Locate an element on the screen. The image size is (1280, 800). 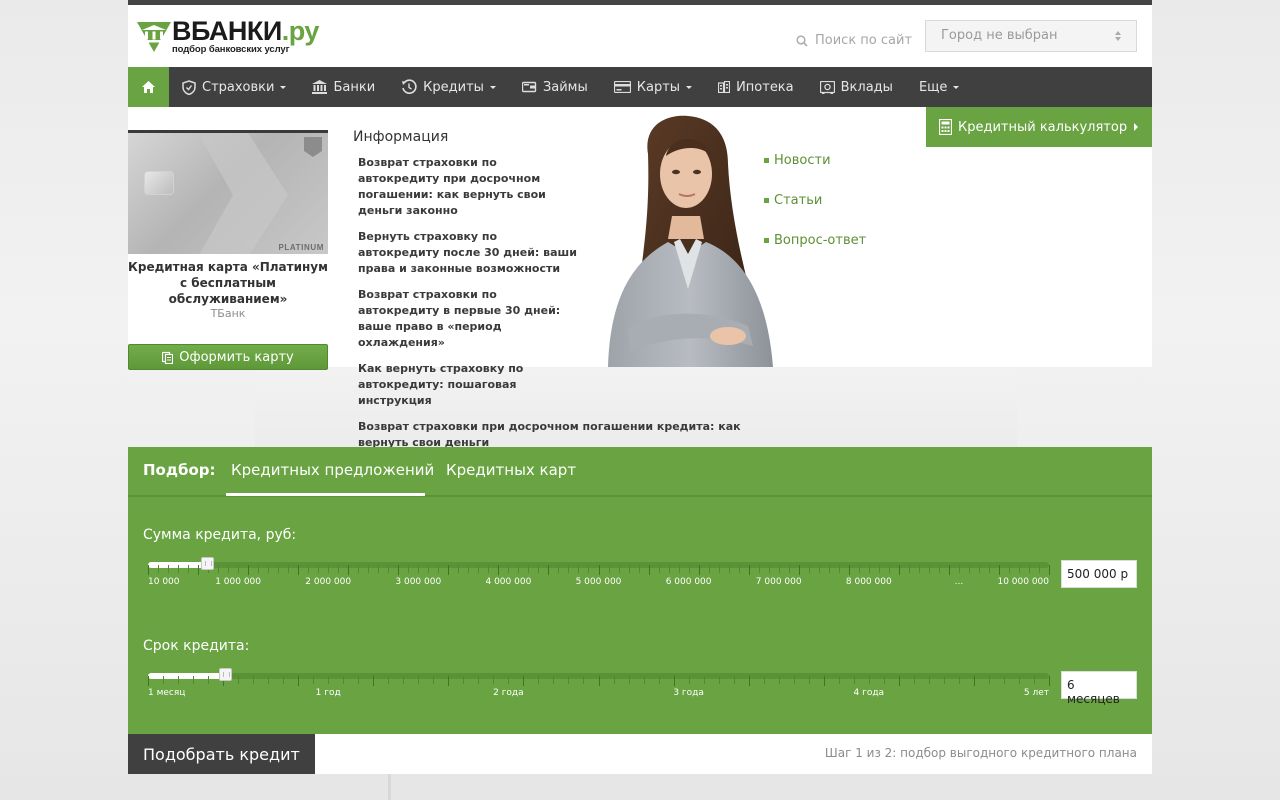
link-news: Новости is located at coordinates (815, 160).